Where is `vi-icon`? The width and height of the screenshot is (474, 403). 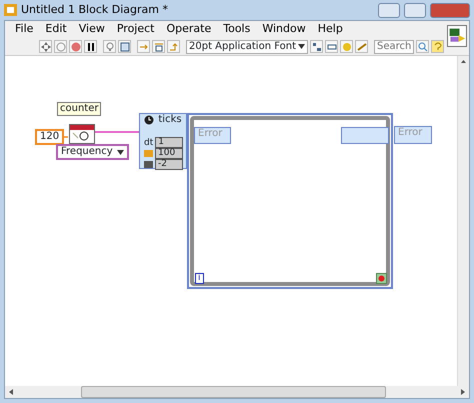 vi-icon is located at coordinates (457, 36).